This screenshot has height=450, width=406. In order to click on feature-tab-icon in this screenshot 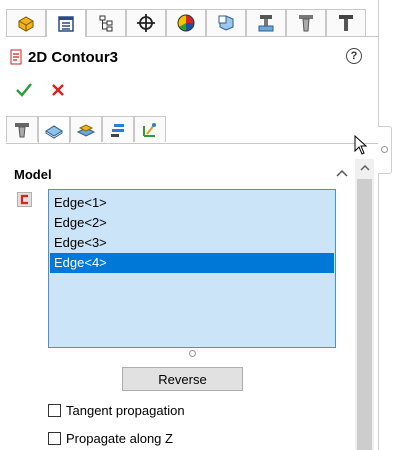, I will do `click(54, 132)`.